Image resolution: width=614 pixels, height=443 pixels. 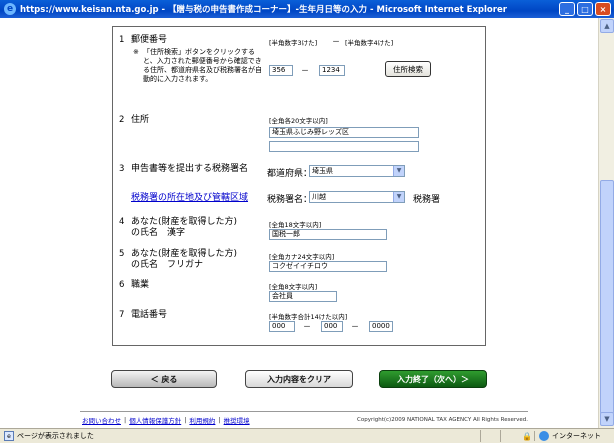 I want to click on address-hint: [全角各20文字以内], so click(x=298, y=121).